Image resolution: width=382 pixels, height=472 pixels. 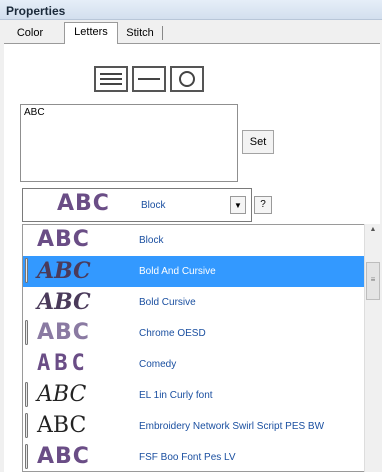 I want to click on circle-button, so click(x=187, y=79).